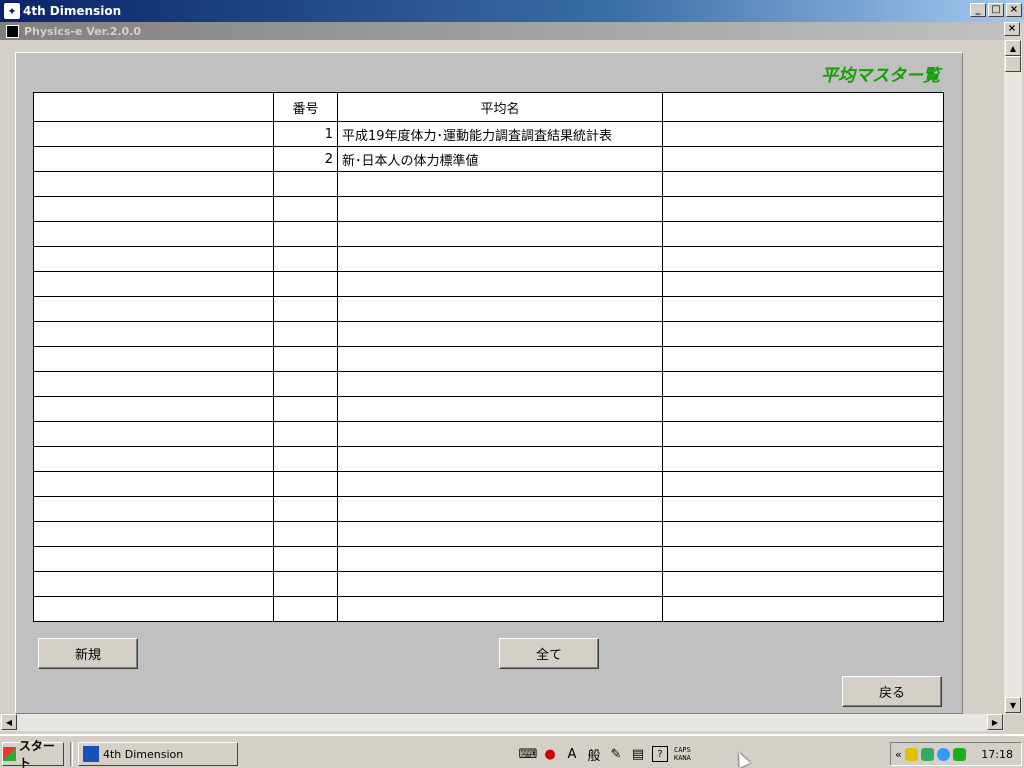 The image size is (1024, 768). What do you see at coordinates (550, 754) in the screenshot?
I see `ime-pad-icon: ●` at bounding box center [550, 754].